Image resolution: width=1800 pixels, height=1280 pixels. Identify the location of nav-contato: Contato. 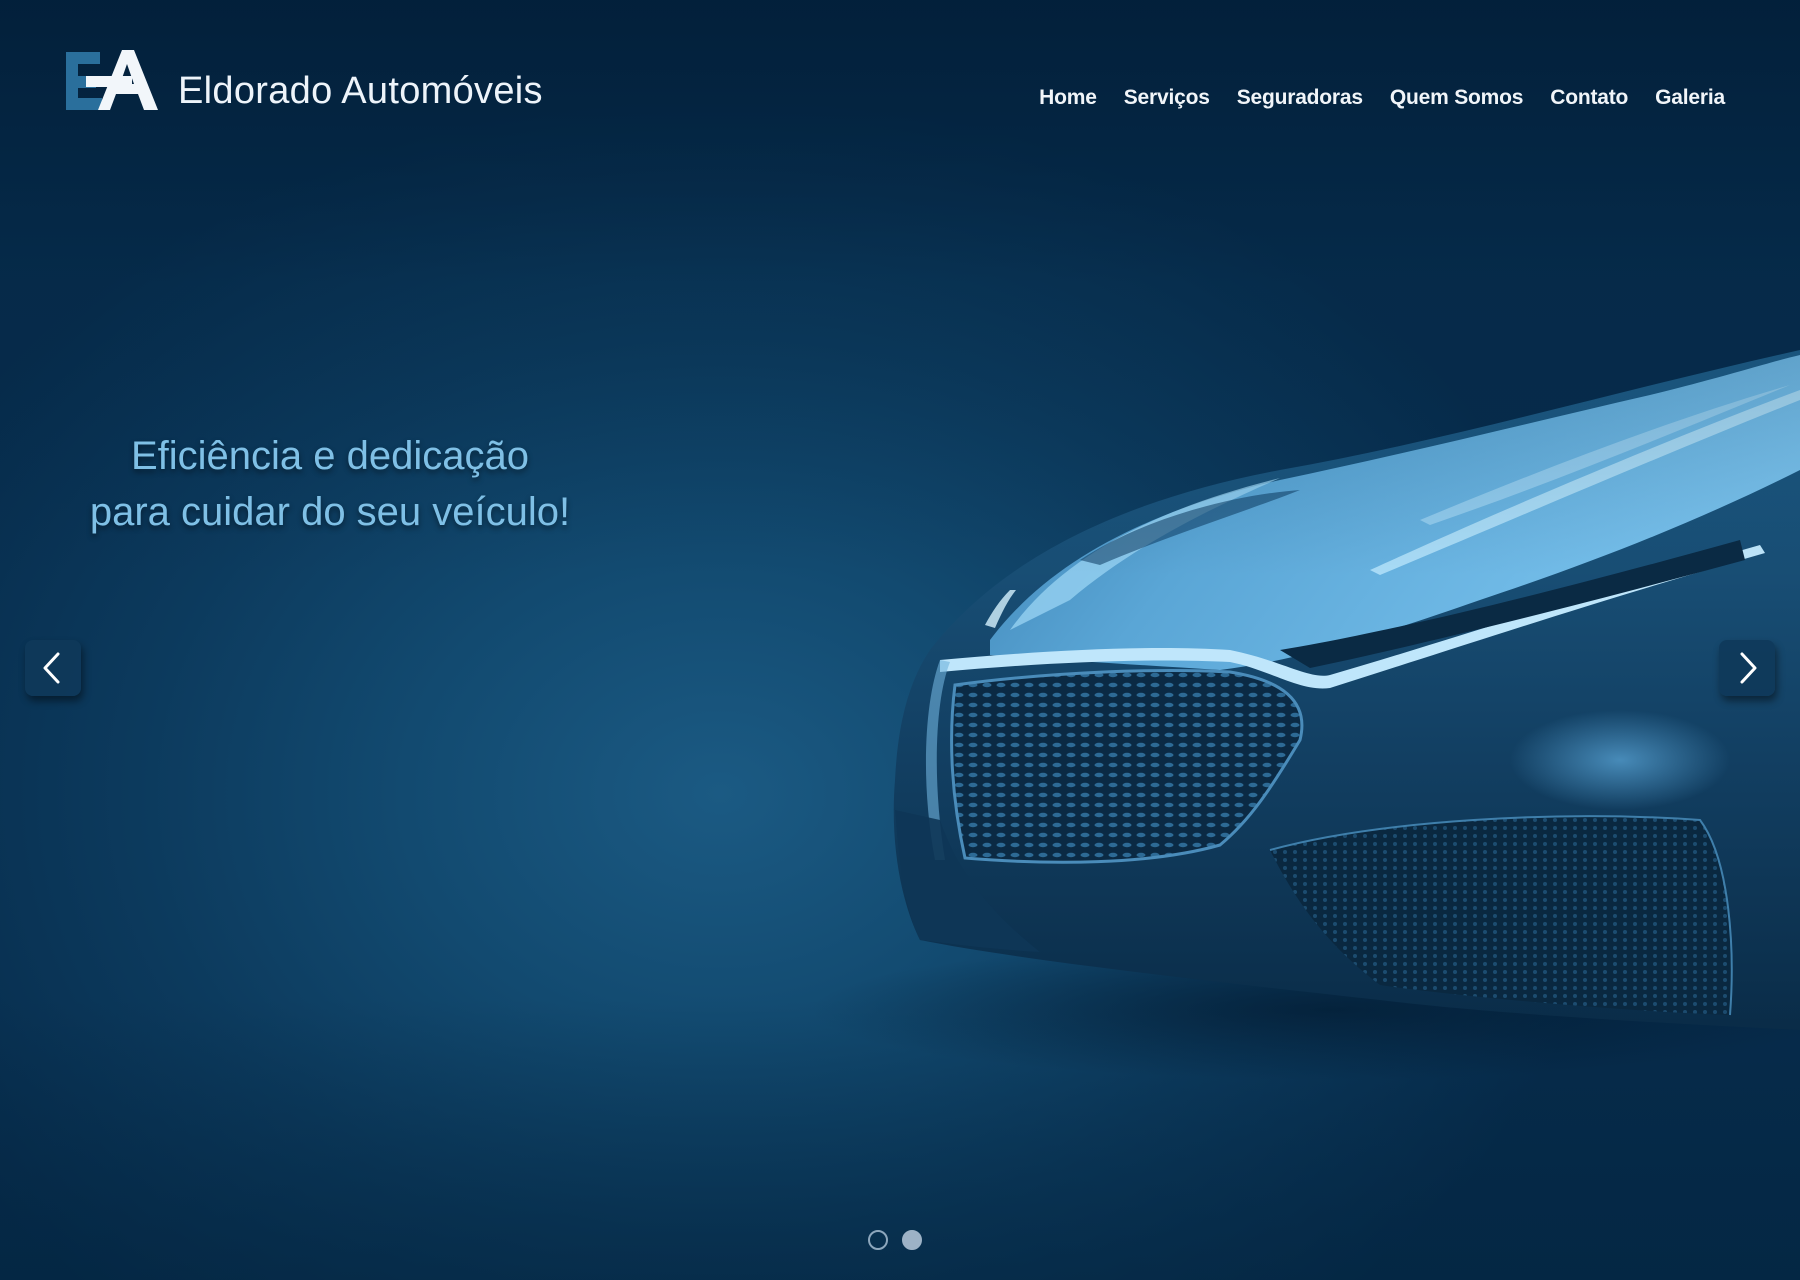
(1589, 98).